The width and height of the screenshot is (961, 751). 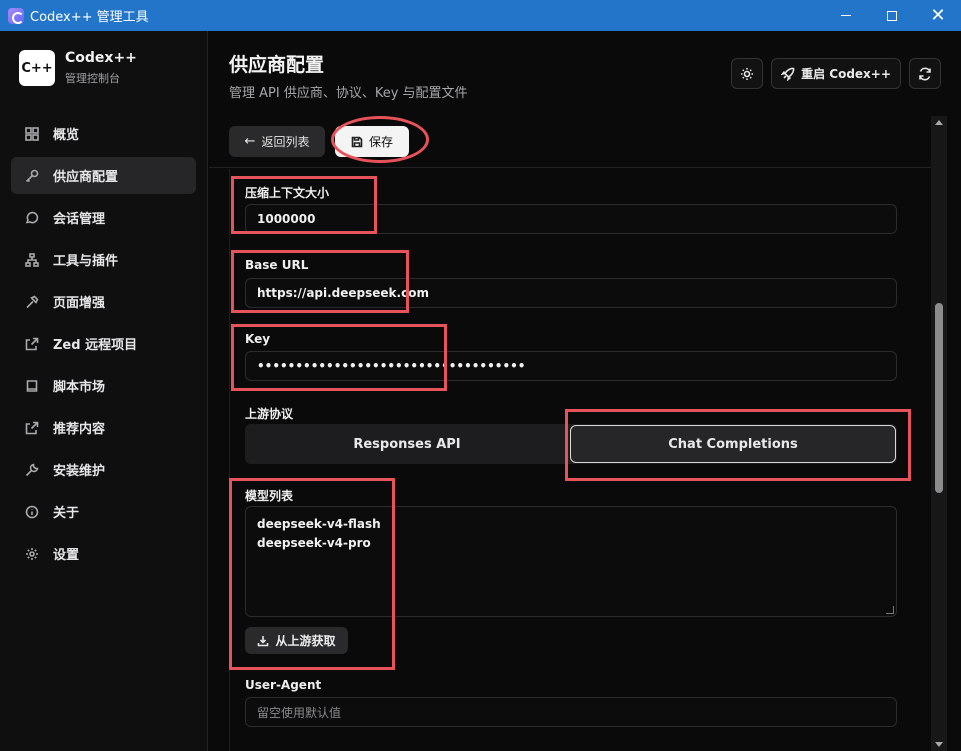 I want to click on refresh-button, so click(x=925, y=73).